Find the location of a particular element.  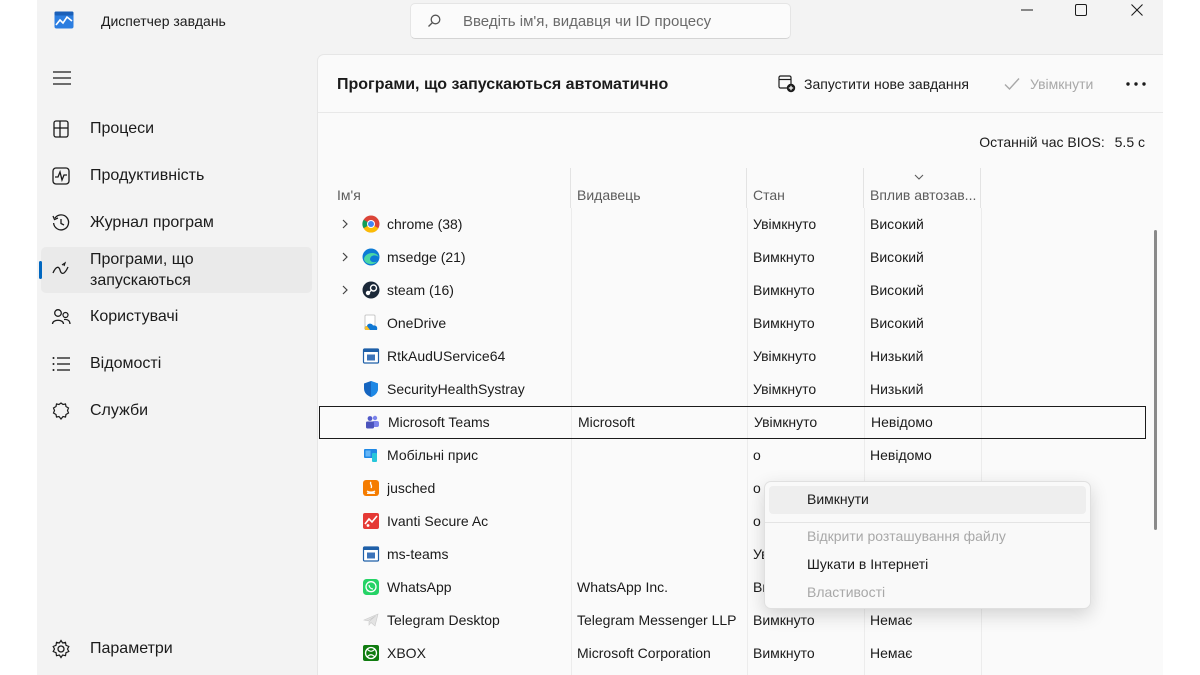

cell-name: WhatsApp is located at coordinates (419, 587).